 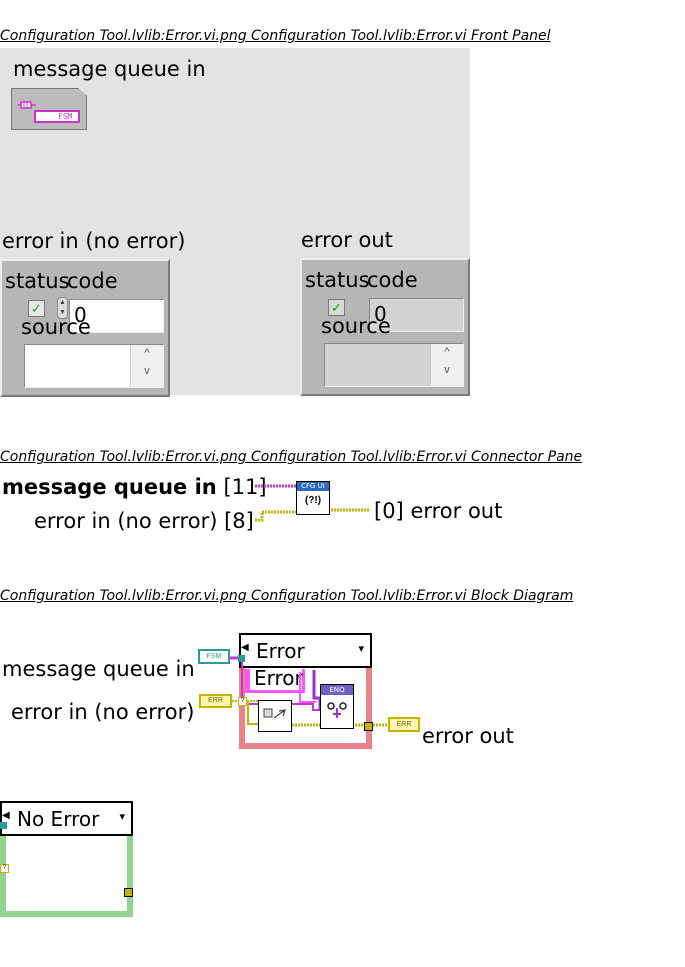 I want to click on bd-error-in-terminal-text: ERR, so click(x=215, y=700).